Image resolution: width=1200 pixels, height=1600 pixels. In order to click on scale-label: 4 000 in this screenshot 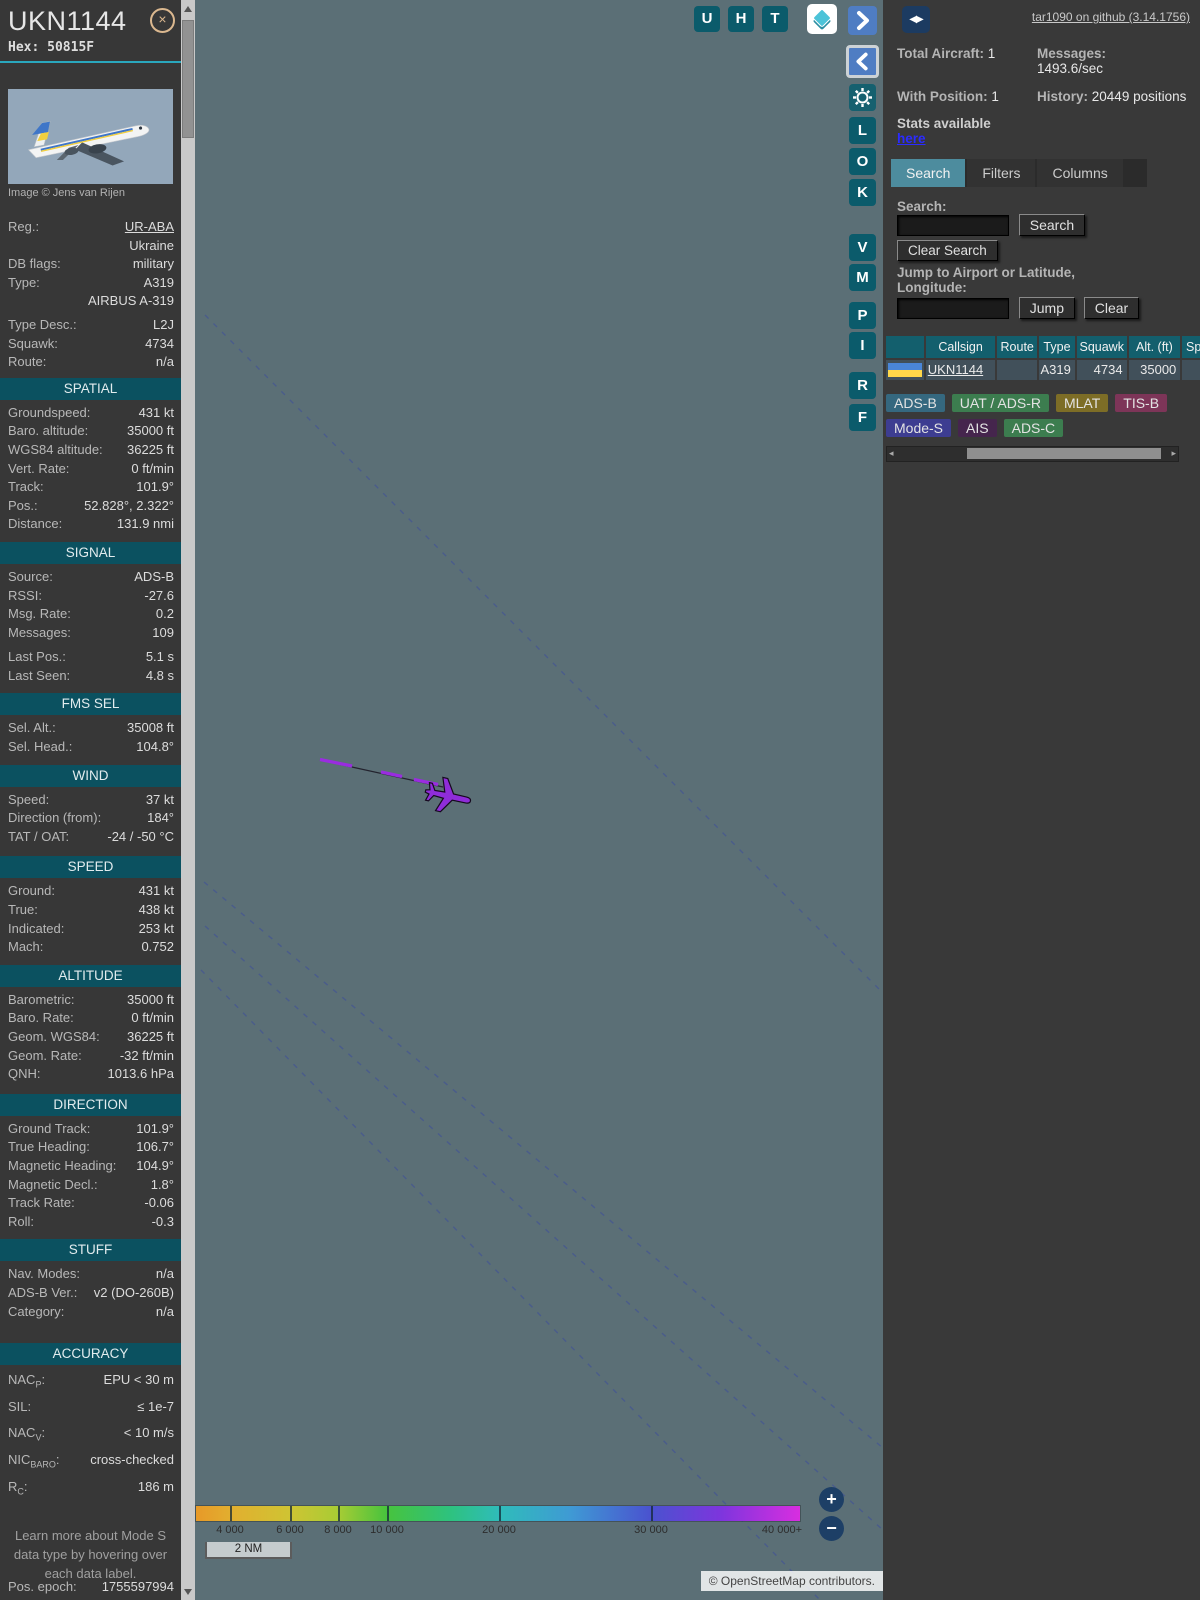, I will do `click(230, 1530)`.